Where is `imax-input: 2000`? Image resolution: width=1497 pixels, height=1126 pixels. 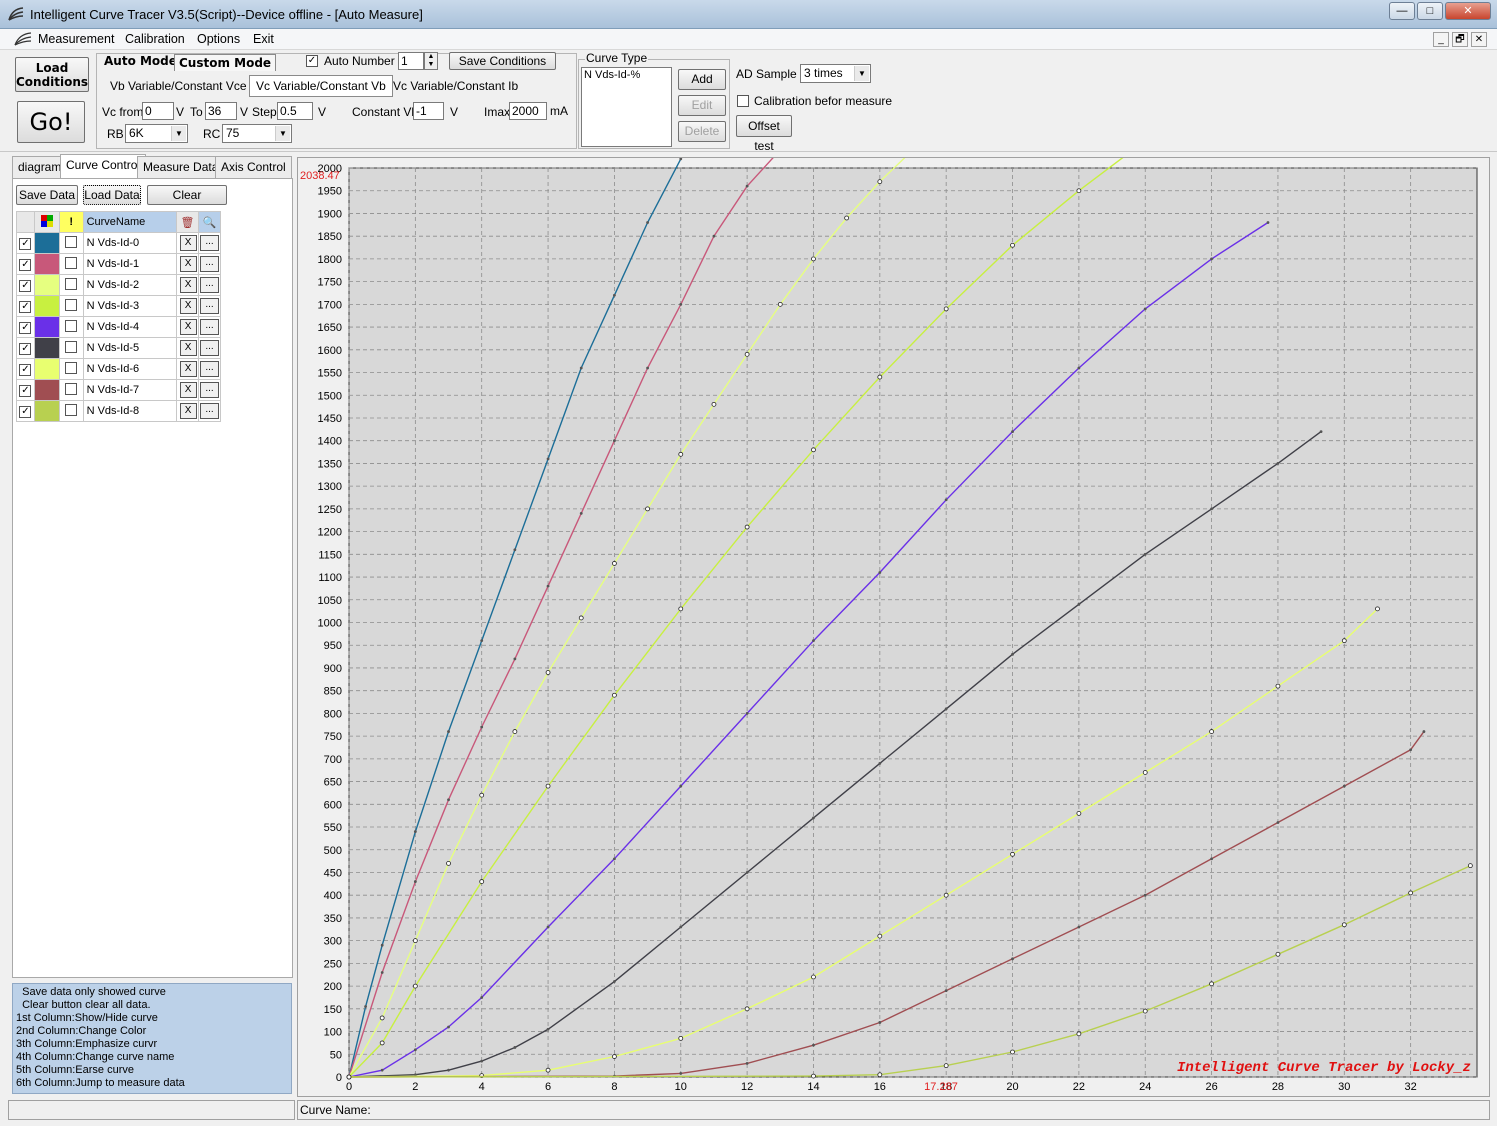 imax-input: 2000 is located at coordinates (528, 111).